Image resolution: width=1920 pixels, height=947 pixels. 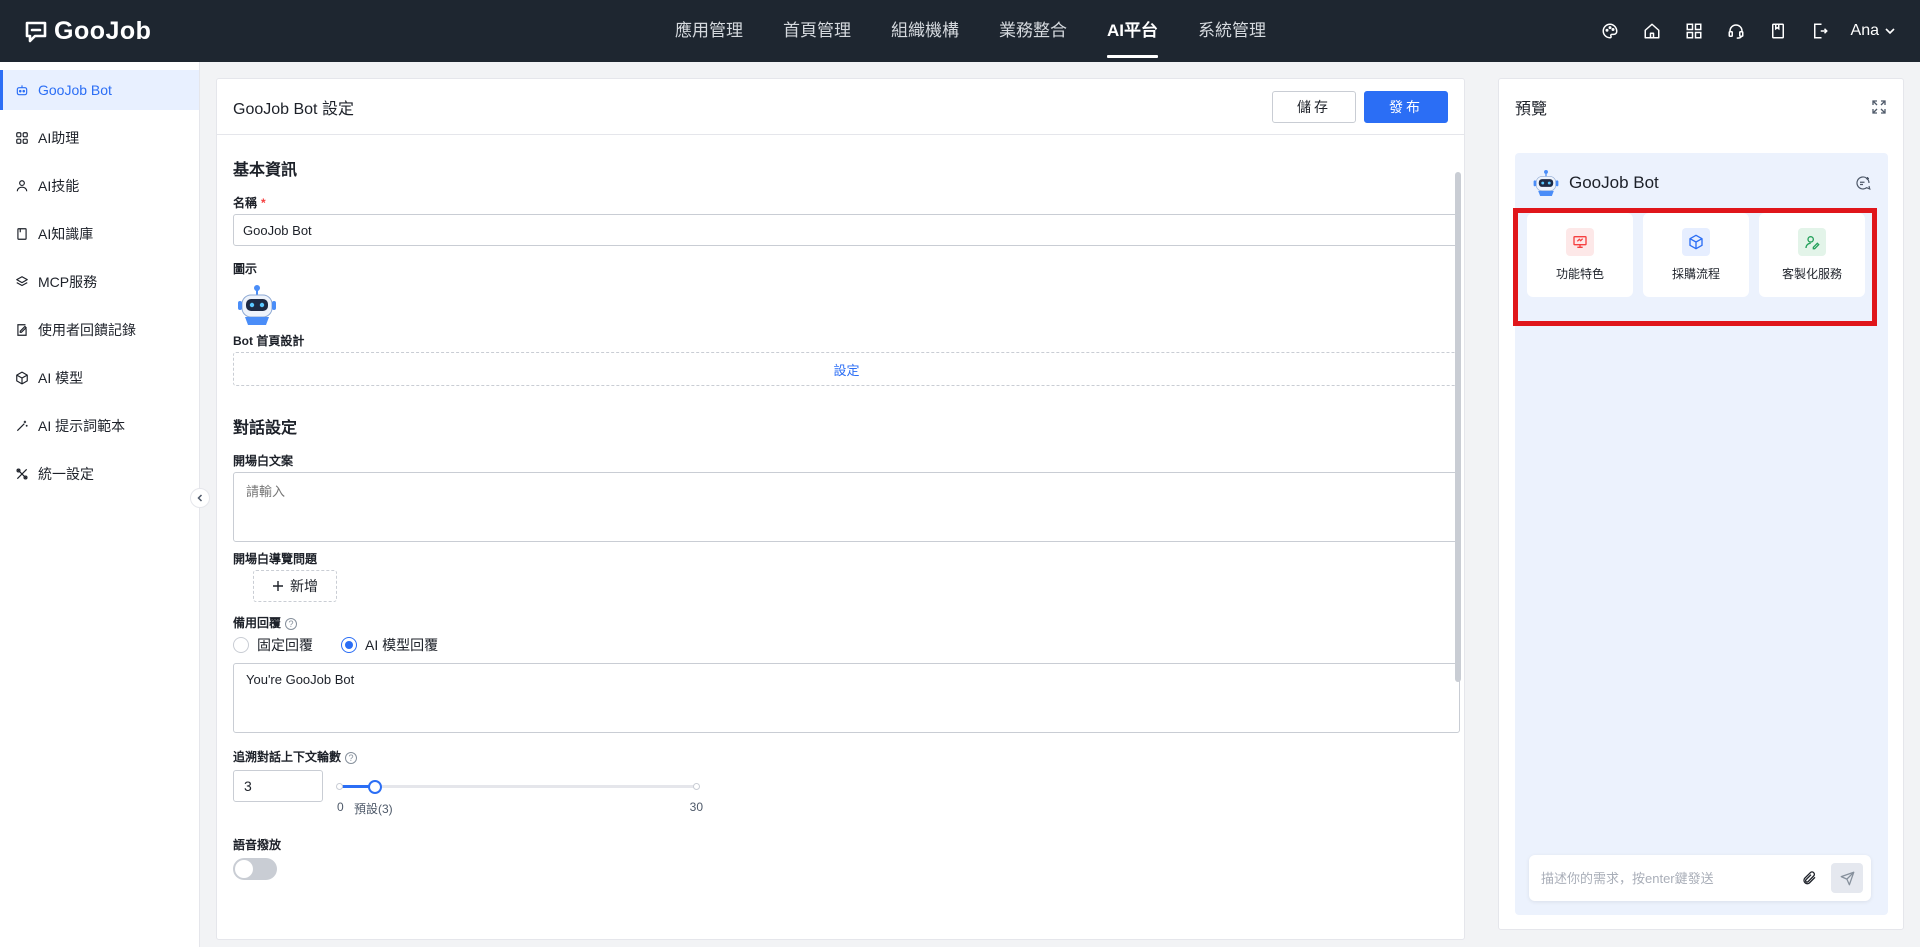 What do you see at coordinates (304, 586) in the screenshot?
I see `add-label: 新增` at bounding box center [304, 586].